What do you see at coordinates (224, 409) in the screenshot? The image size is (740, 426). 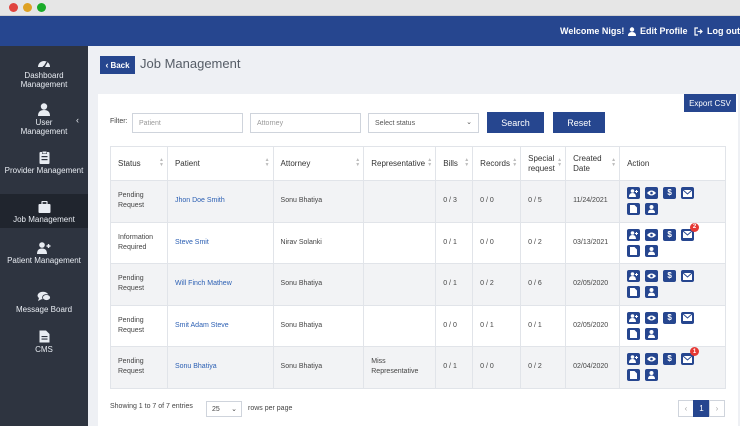 I see `rows-per-page-select: 25 ⌄` at bounding box center [224, 409].